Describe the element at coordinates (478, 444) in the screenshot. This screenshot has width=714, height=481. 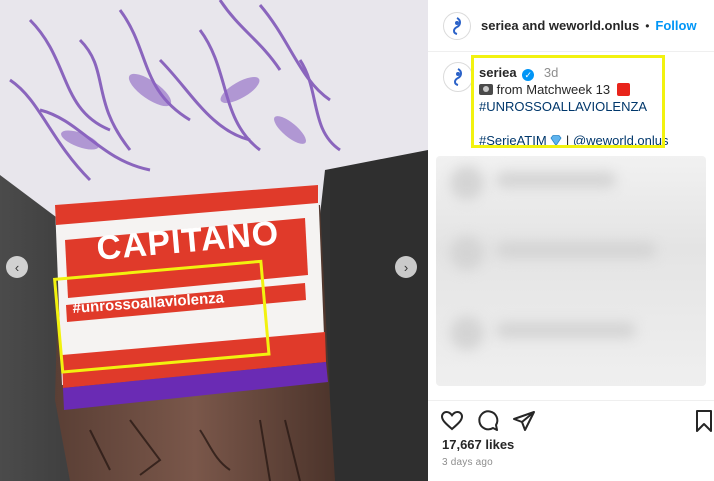
I see `likes-count: 17,667 likes` at that location.